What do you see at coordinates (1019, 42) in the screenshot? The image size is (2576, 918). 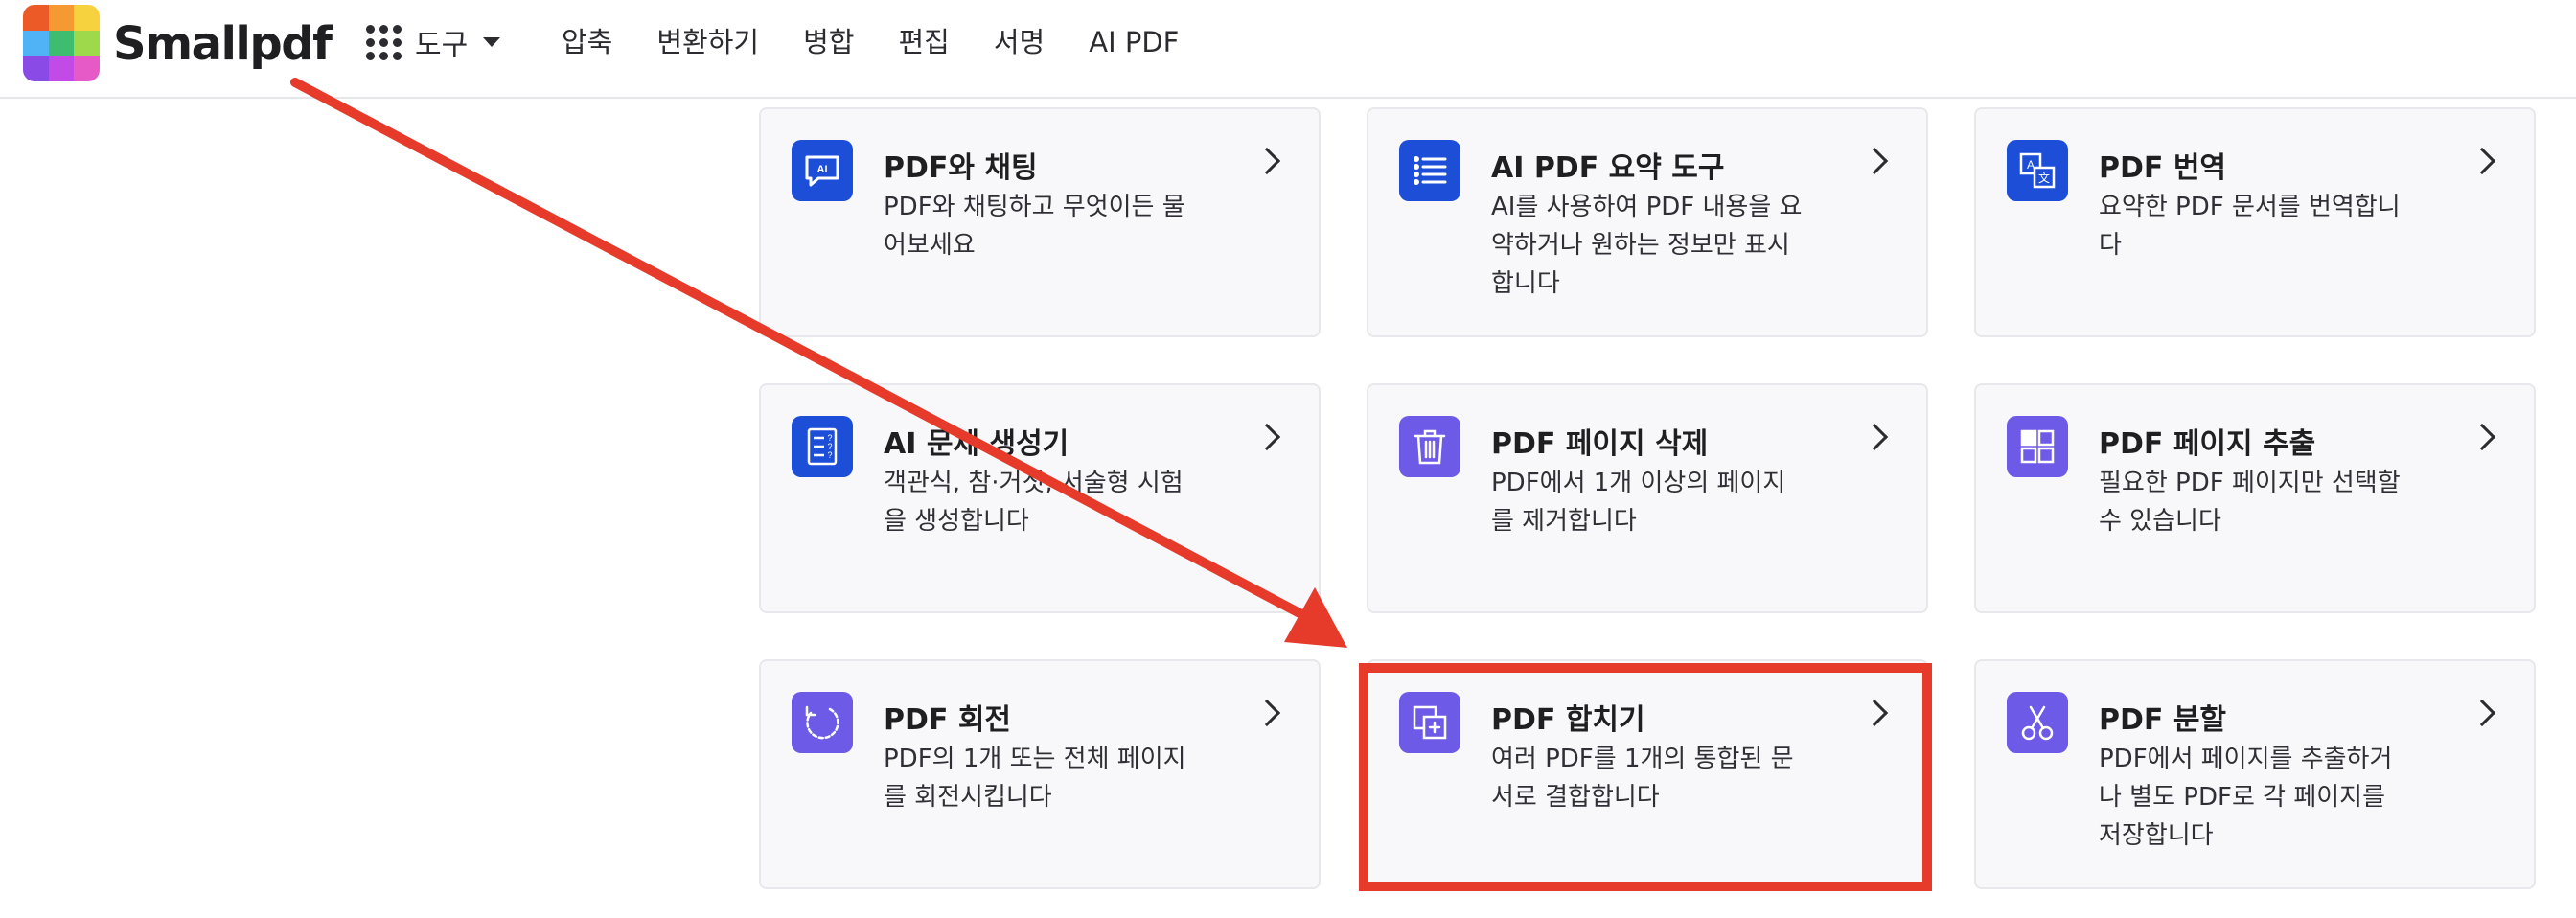 I see `nav-sign: 서명` at bounding box center [1019, 42].